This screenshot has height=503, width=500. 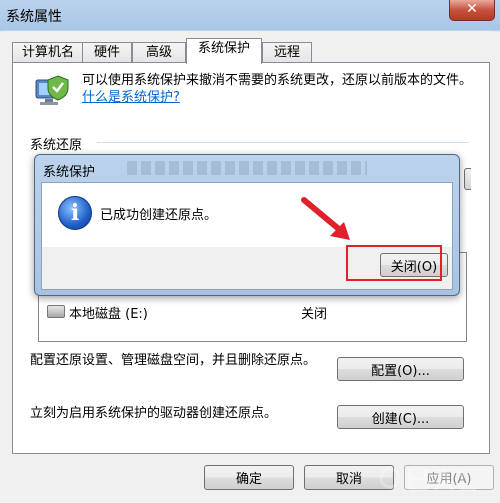 I want to click on window-close-button: ✕, so click(x=472, y=10).